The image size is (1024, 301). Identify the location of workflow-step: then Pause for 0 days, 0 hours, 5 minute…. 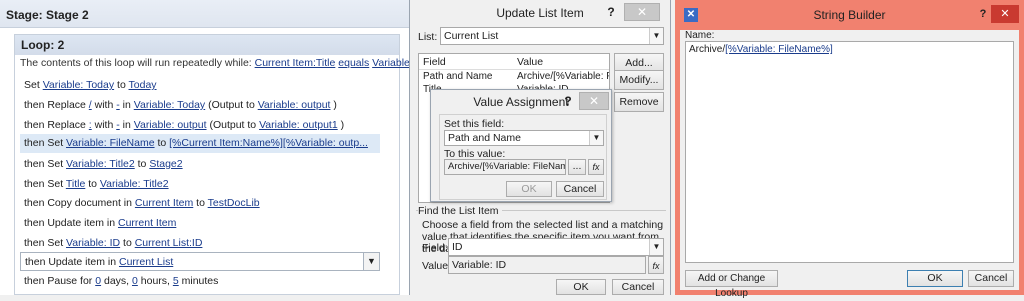
(200, 281).